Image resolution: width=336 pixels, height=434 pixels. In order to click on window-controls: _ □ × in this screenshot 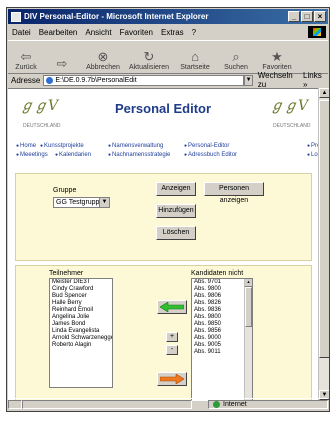, I will do `click(307, 16)`.